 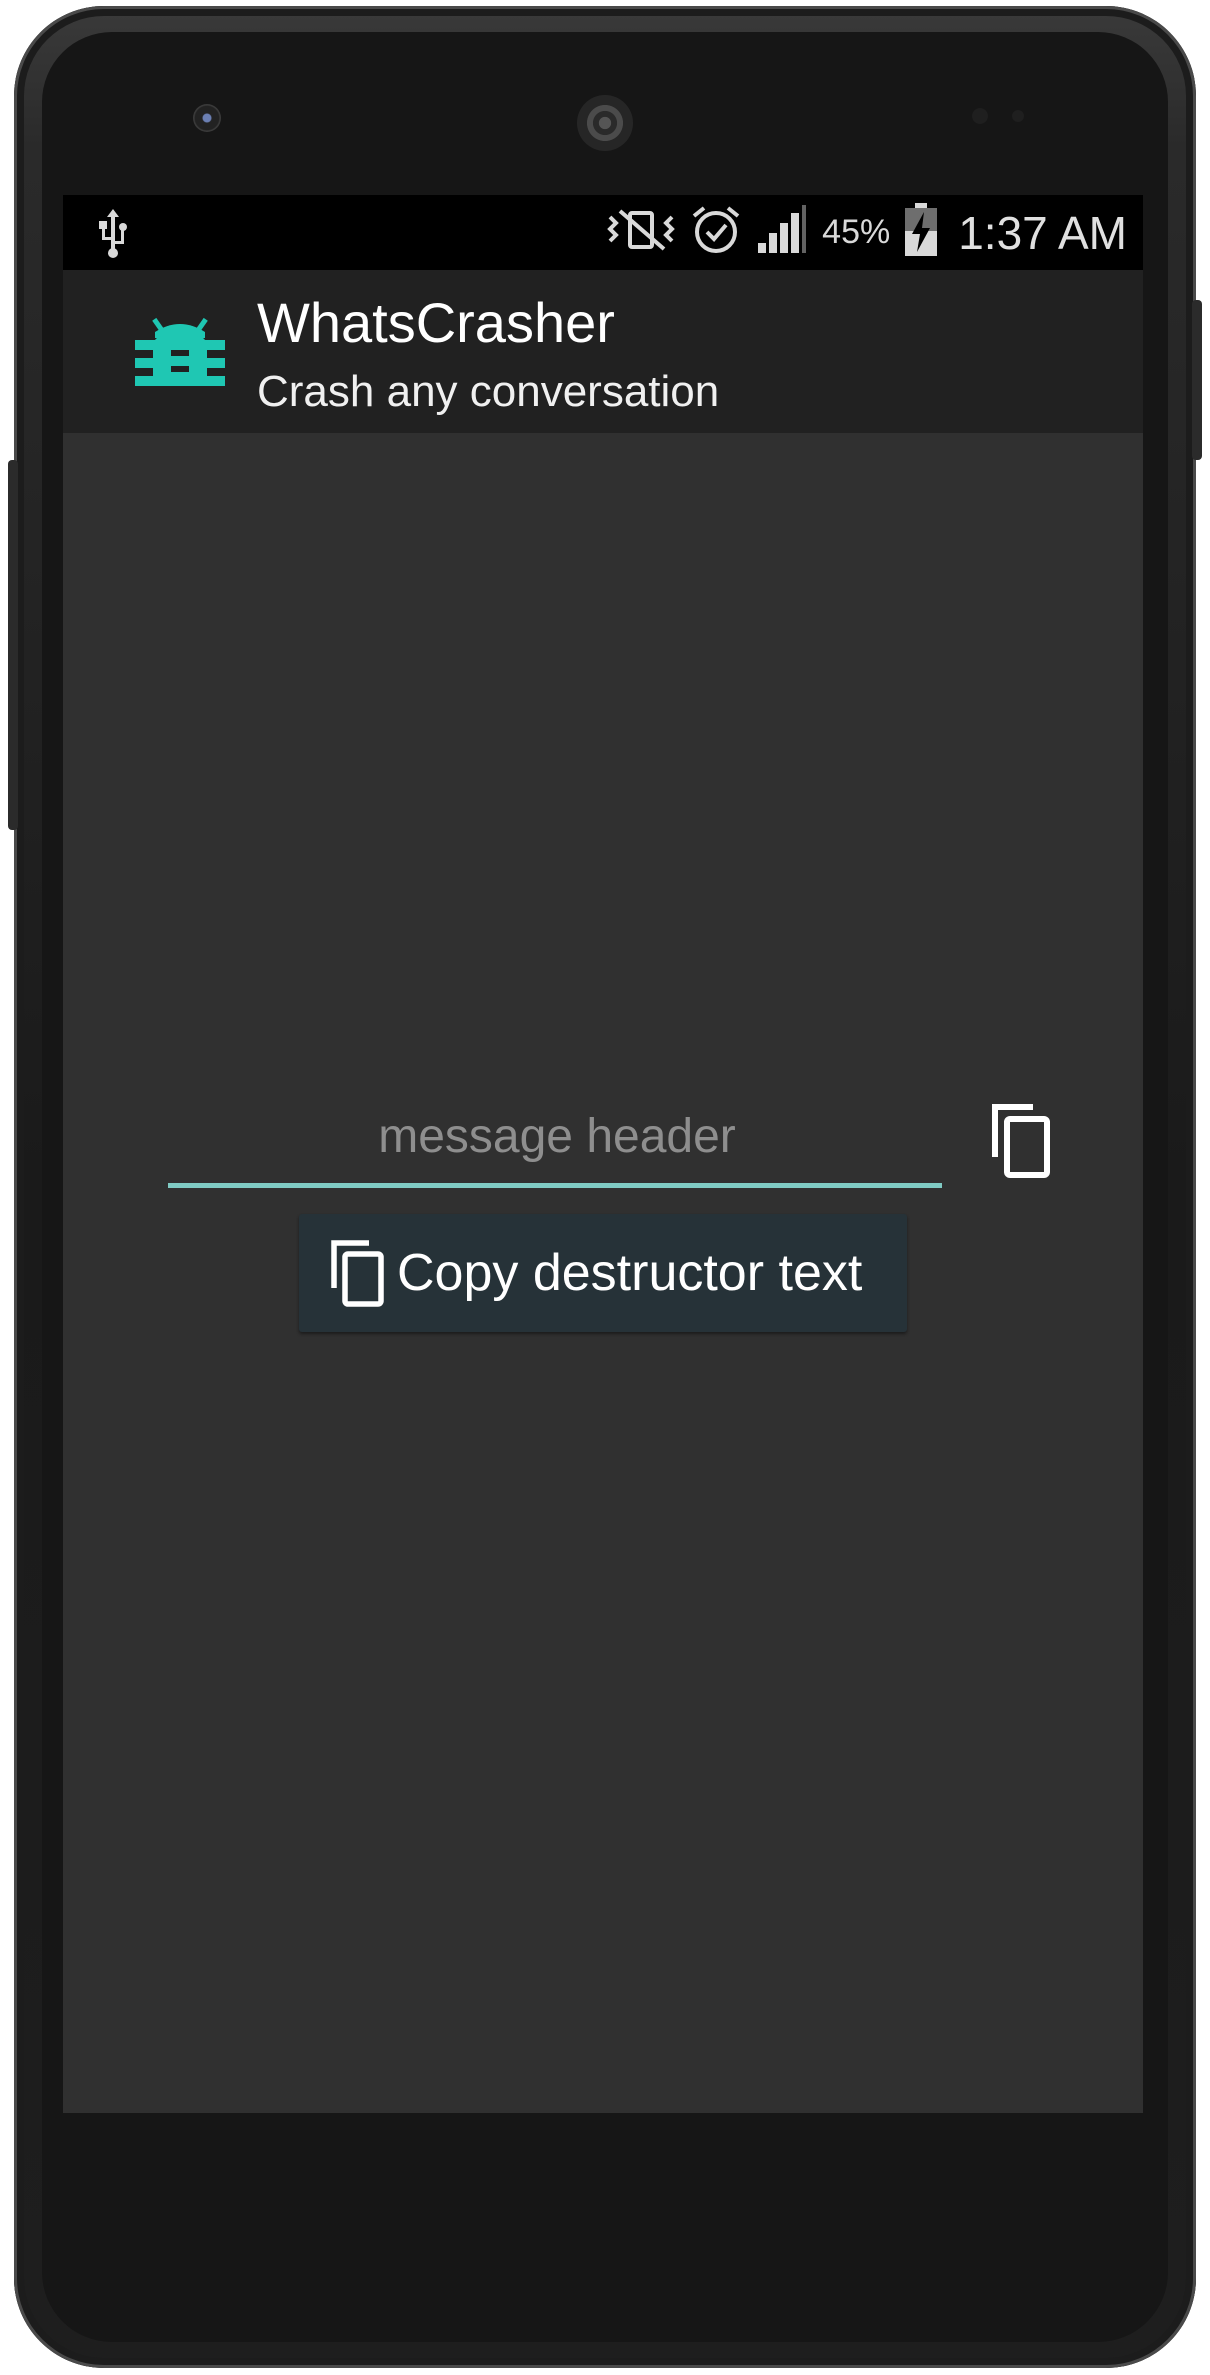 I want to click on volume-button, so click(x=13, y=645).